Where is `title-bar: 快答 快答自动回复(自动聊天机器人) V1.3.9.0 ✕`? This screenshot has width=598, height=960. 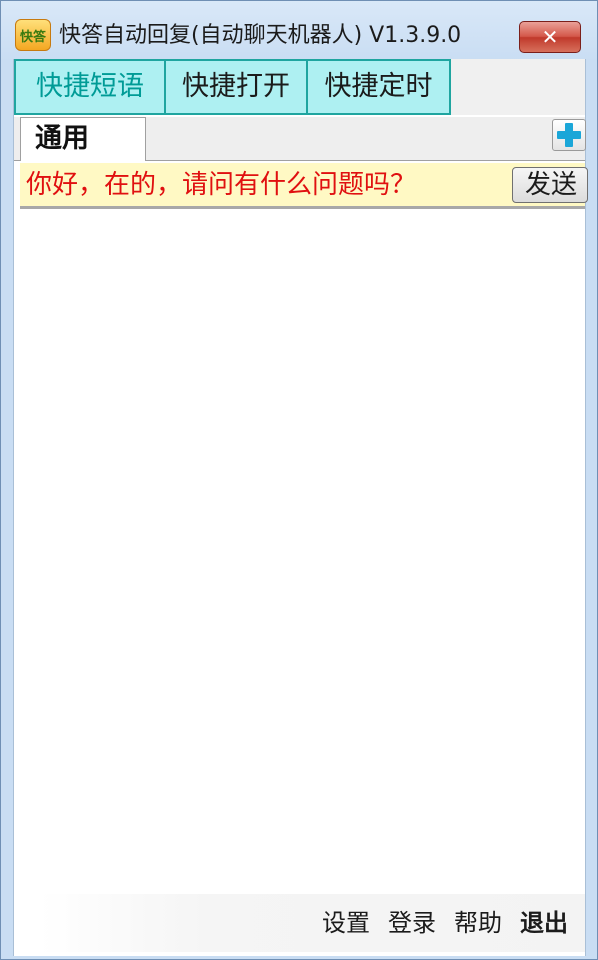 title-bar: 快答 快答自动回复(自动聊天机器人) V1.3.9.0 ✕ is located at coordinates (299, 30).